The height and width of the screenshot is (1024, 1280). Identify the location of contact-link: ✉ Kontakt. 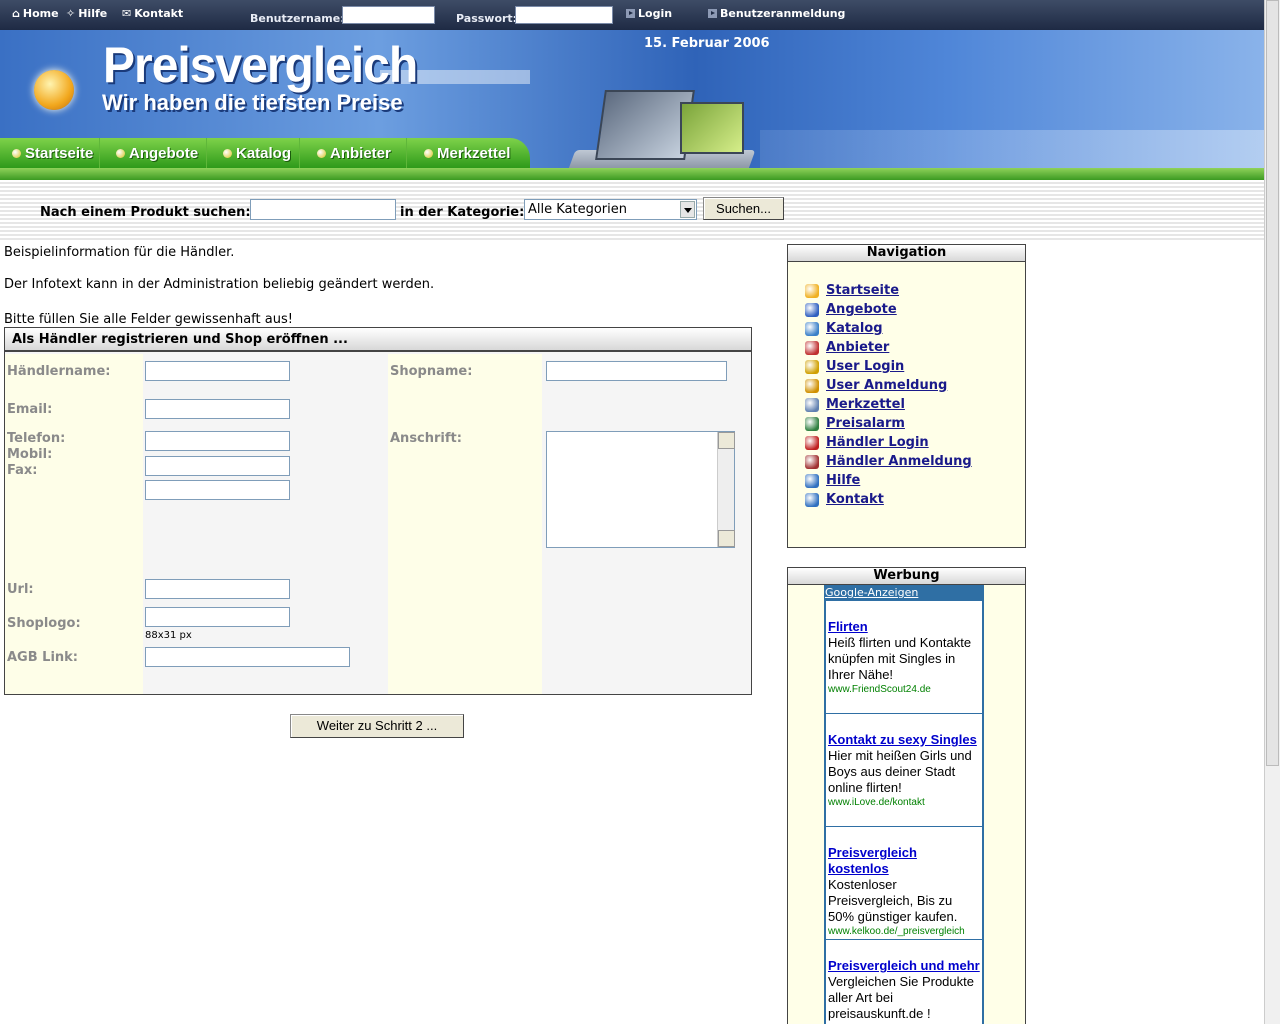
(152, 13).